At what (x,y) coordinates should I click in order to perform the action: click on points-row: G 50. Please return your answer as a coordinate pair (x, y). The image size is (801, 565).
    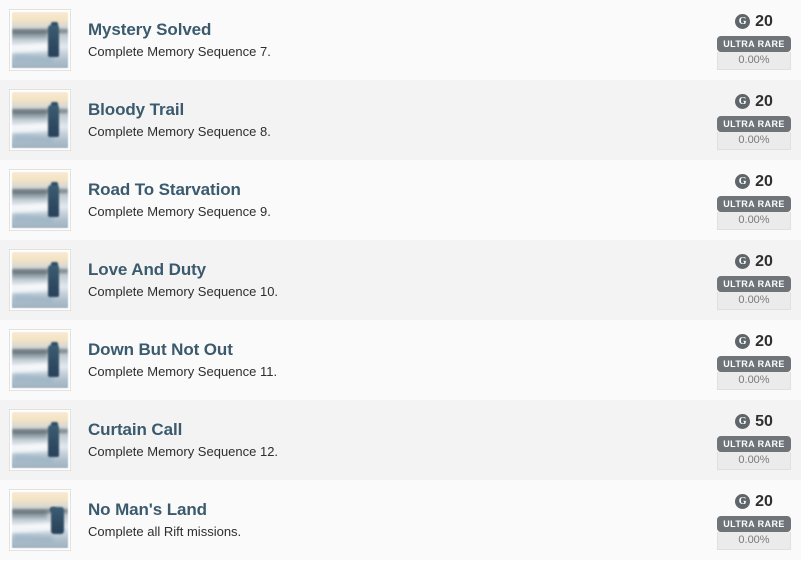
    Looking at the image, I should click on (754, 422).